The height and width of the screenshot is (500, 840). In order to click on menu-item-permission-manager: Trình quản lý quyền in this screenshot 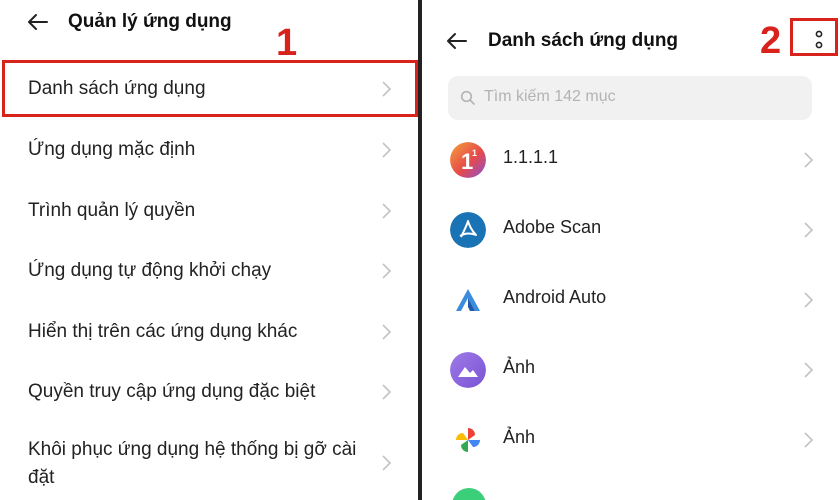, I will do `click(209, 212)`.